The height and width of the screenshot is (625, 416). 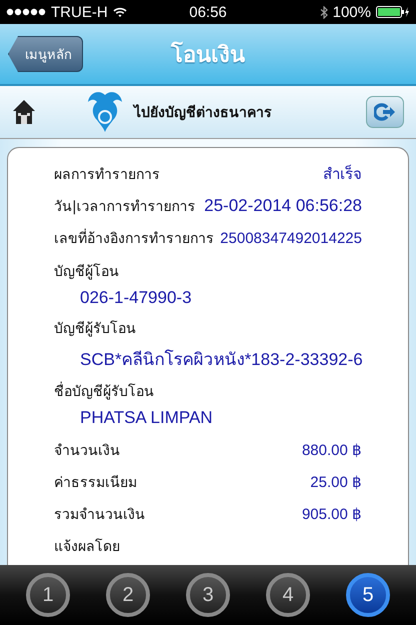 I want to click on signal-icon, so click(x=26, y=12).